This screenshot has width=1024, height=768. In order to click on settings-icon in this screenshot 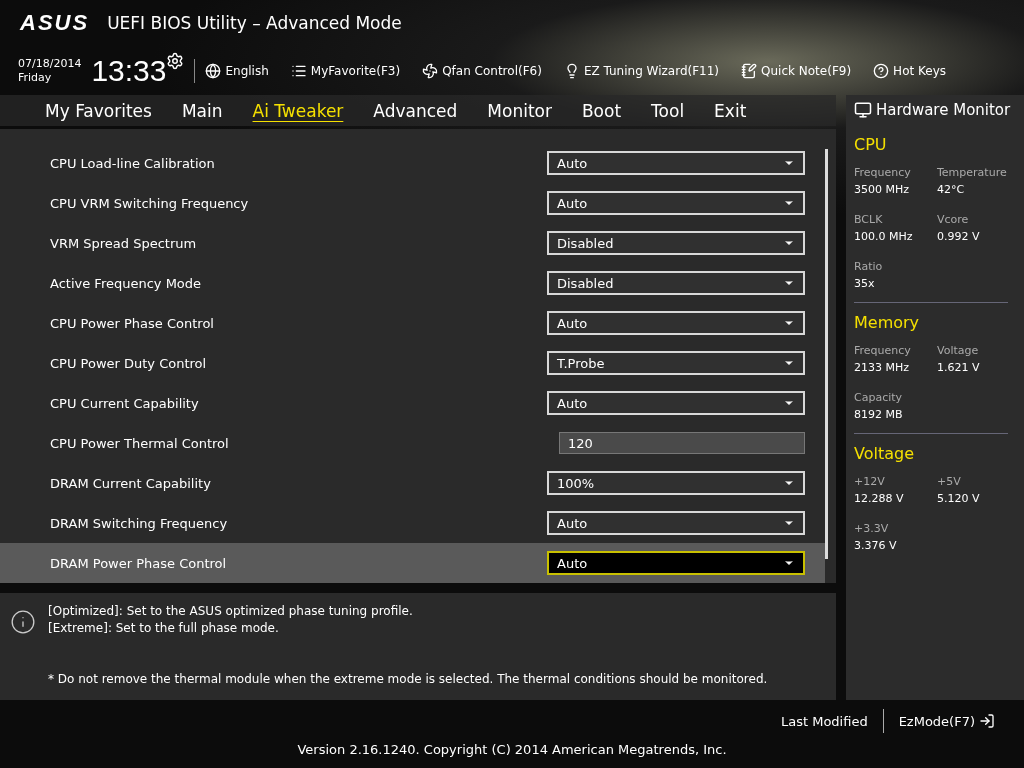, I will do `click(175, 61)`.